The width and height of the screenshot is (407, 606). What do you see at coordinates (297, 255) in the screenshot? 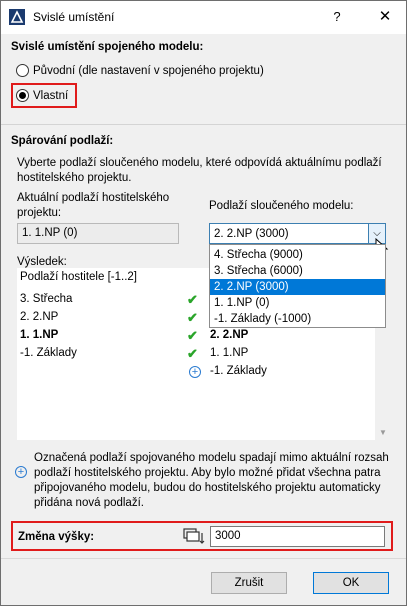
I see `merged-option: 4. Střecha (9000)` at bounding box center [297, 255].